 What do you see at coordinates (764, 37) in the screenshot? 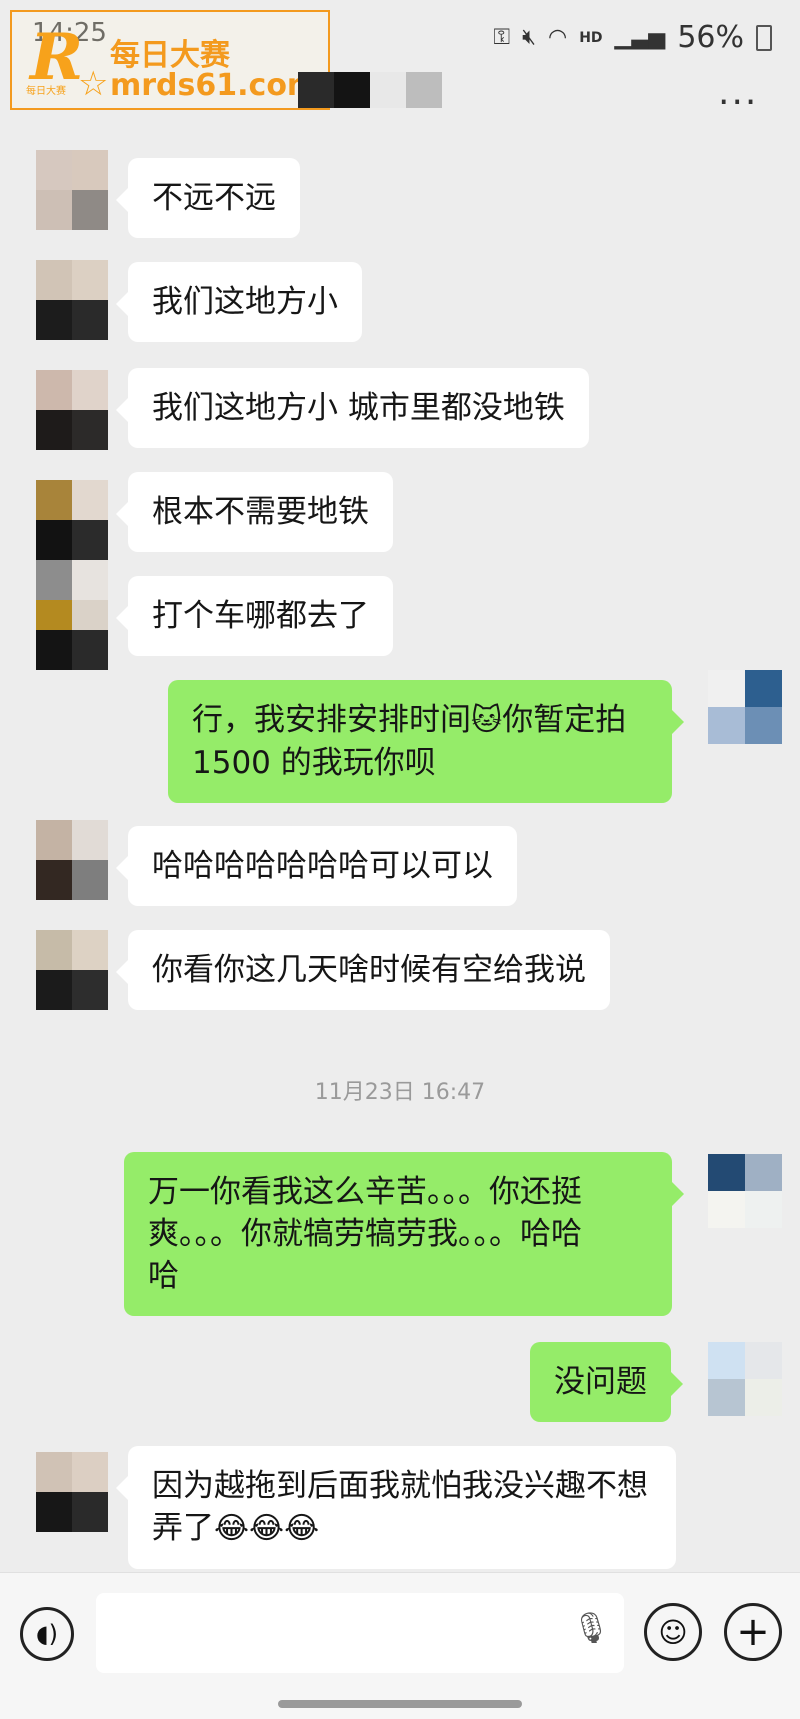
I see `battery-icon` at bounding box center [764, 37].